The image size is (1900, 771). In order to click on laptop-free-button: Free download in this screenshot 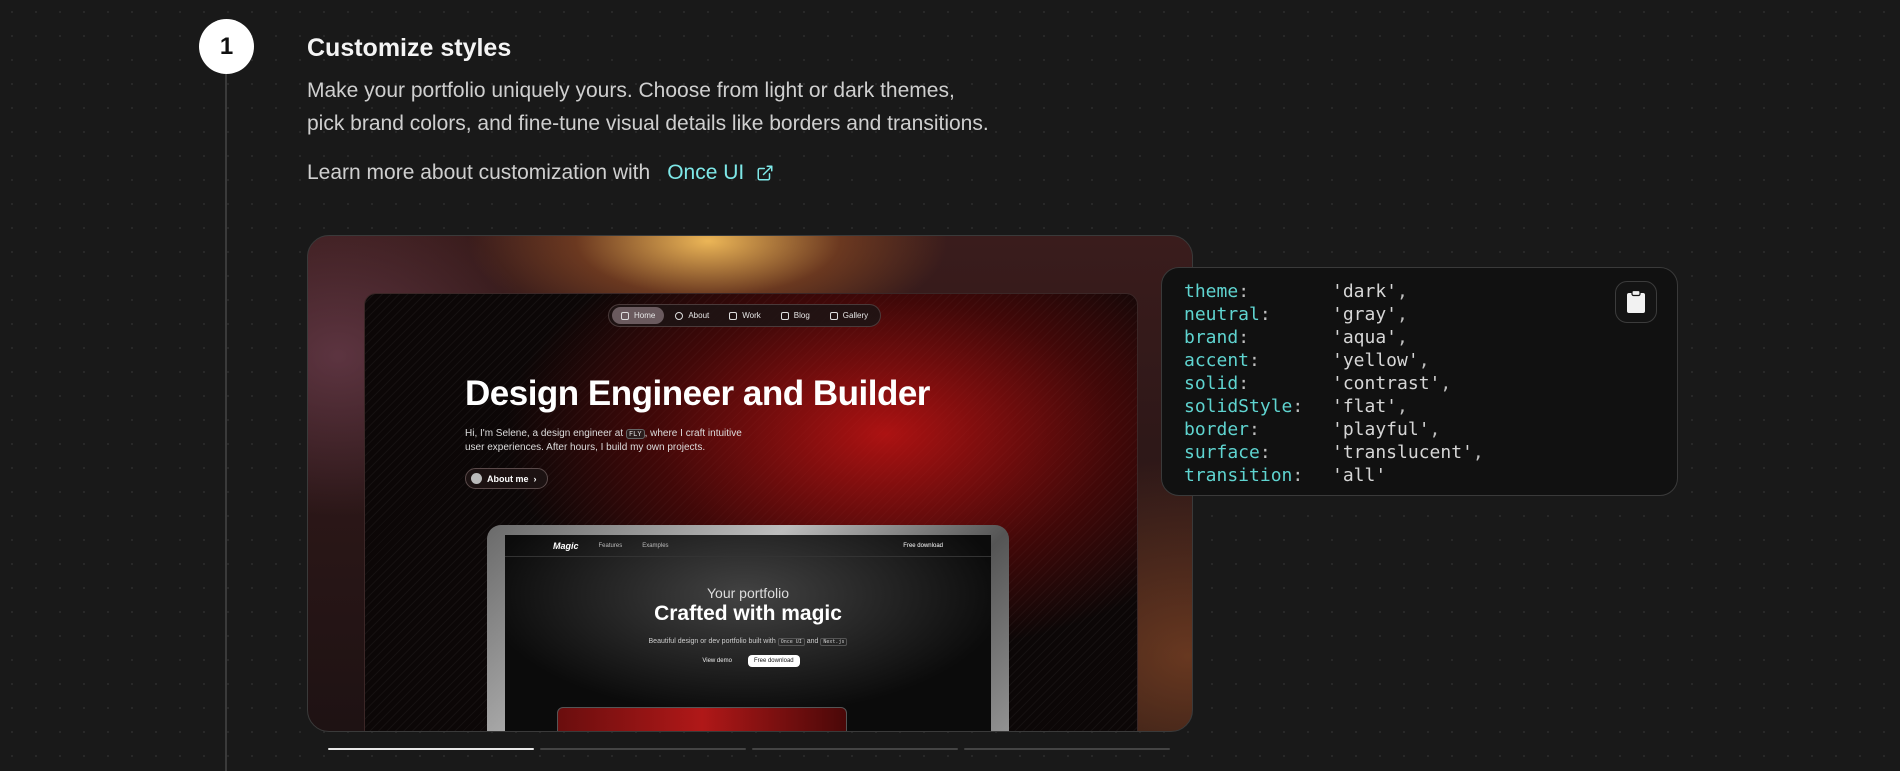, I will do `click(773, 661)`.